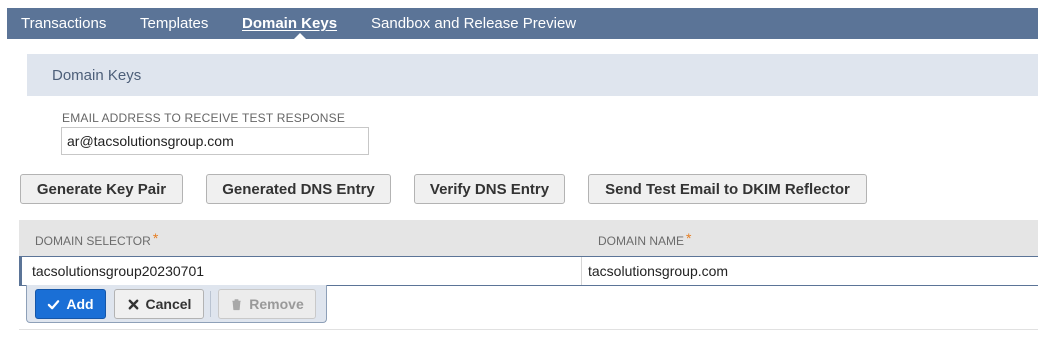 The width and height of the screenshot is (1038, 338). Describe the element at coordinates (298, 189) in the screenshot. I see `generated-dns-entry-button: Generated DNS Entry` at that location.